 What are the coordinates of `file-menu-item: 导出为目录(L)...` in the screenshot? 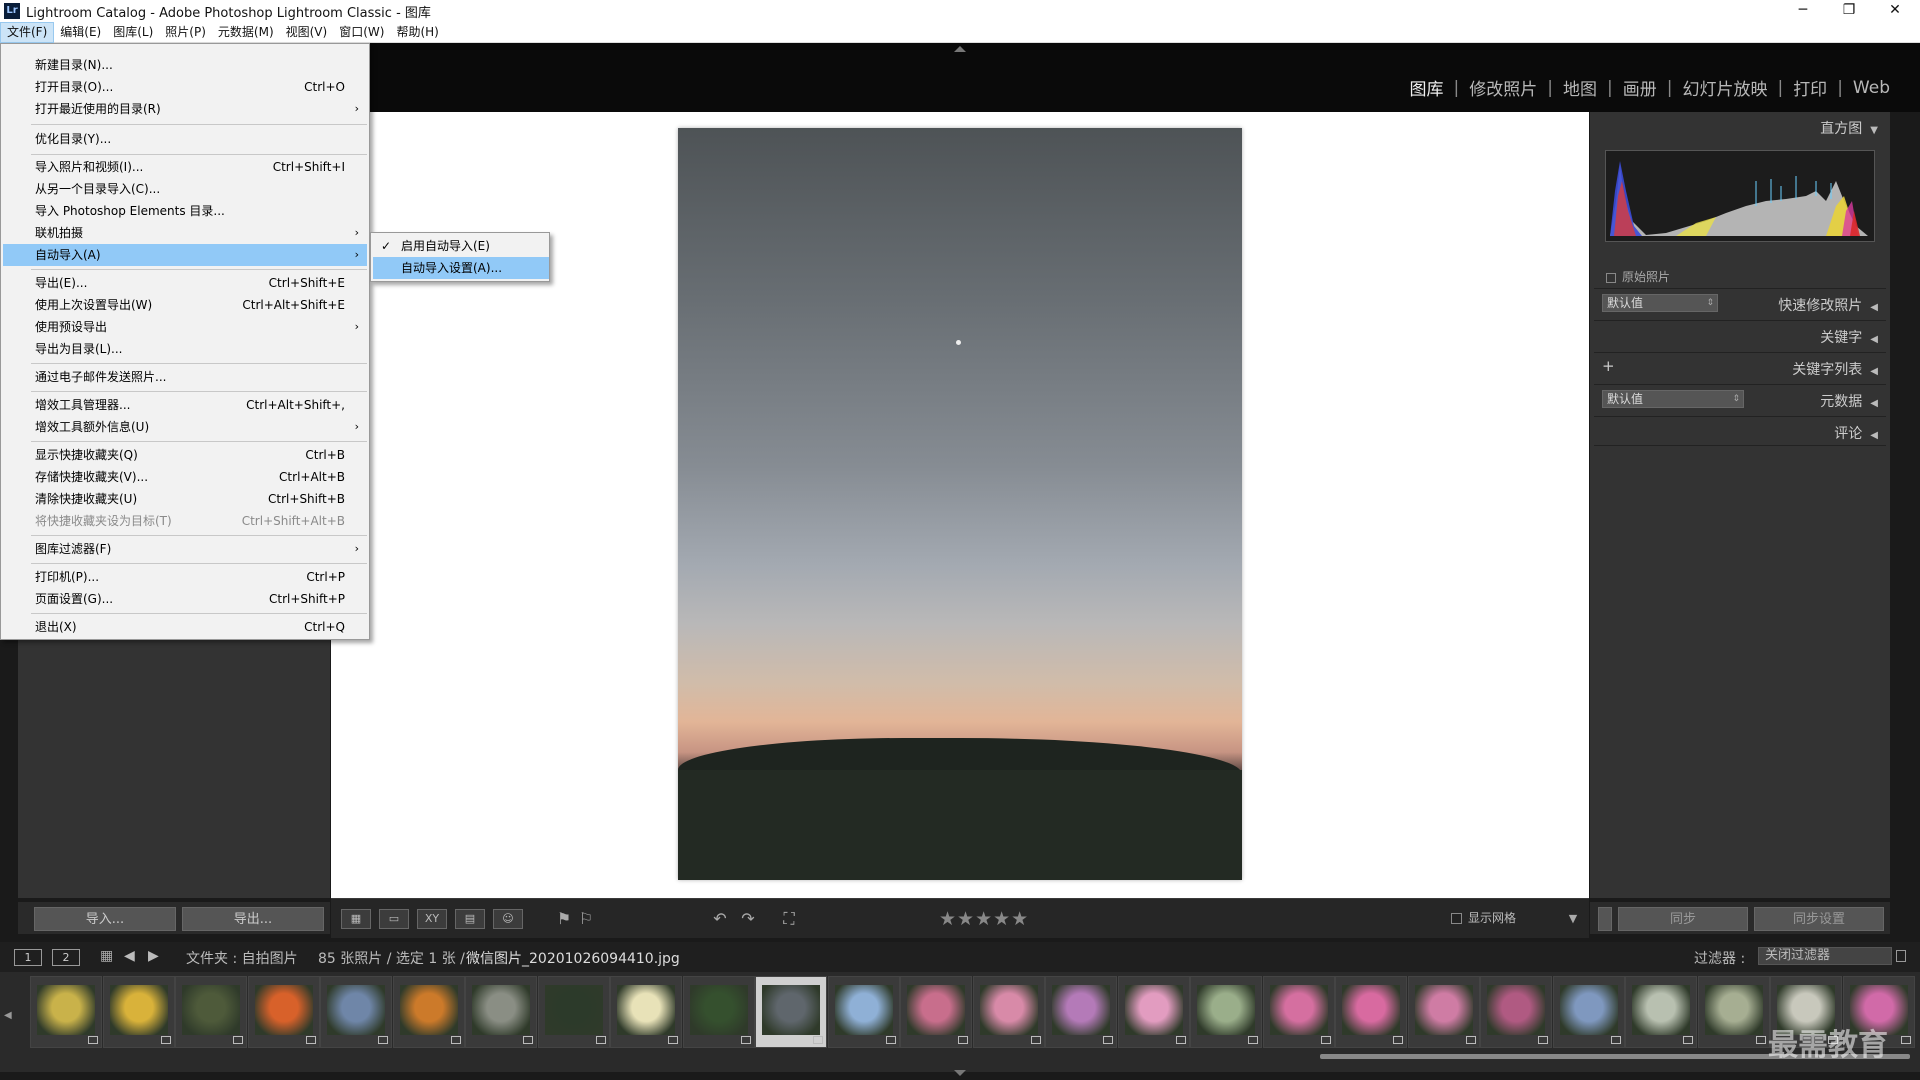 It's located at (185, 349).